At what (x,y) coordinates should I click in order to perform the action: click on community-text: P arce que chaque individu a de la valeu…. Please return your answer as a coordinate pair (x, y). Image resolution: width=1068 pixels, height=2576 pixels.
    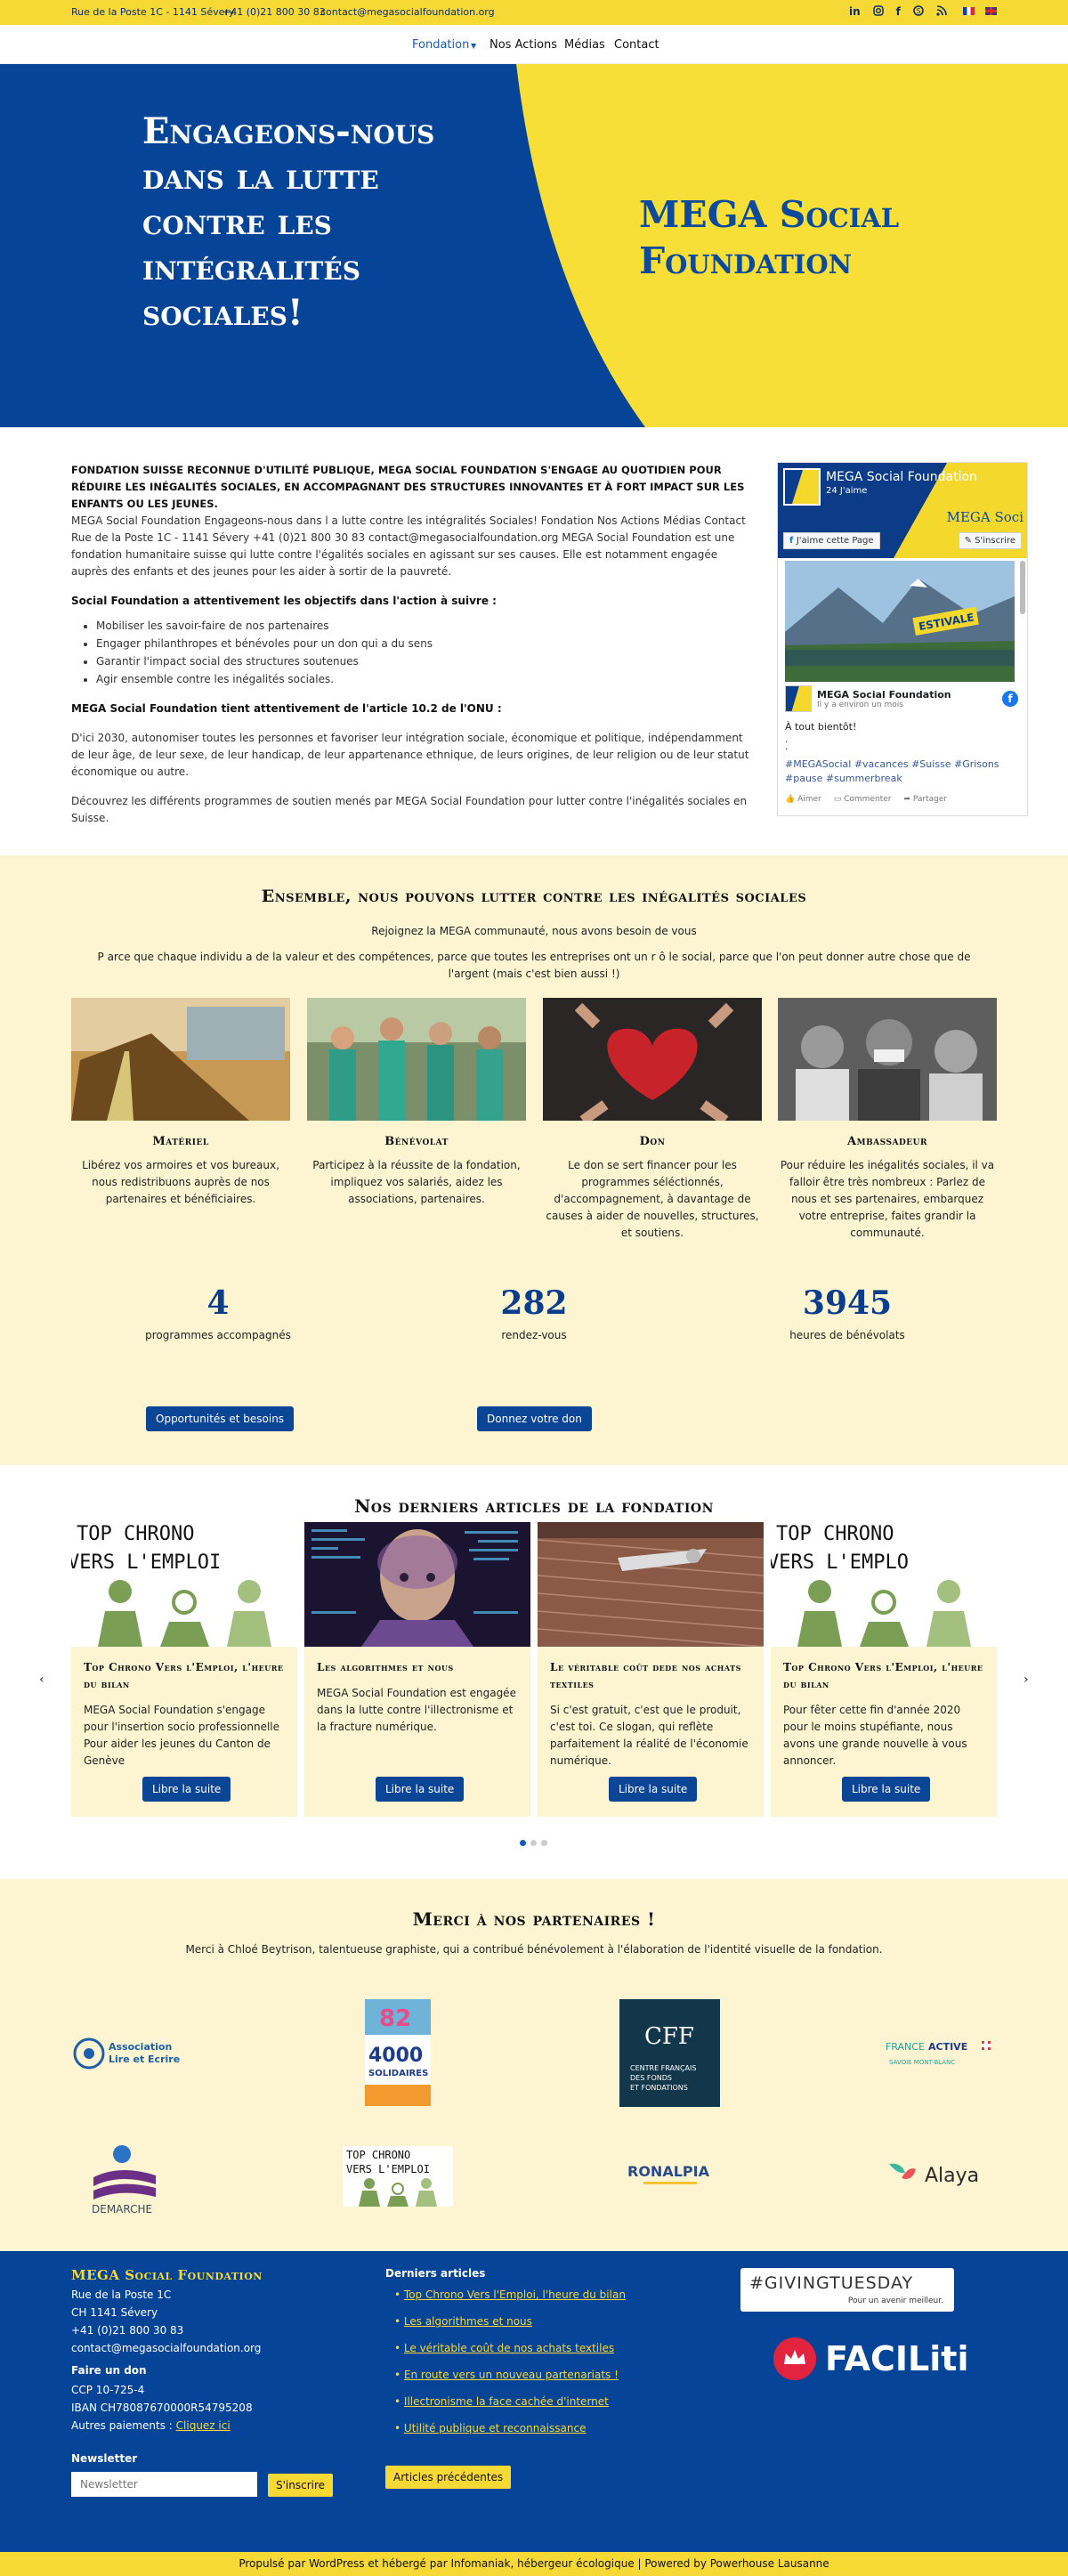
    Looking at the image, I should click on (534, 966).